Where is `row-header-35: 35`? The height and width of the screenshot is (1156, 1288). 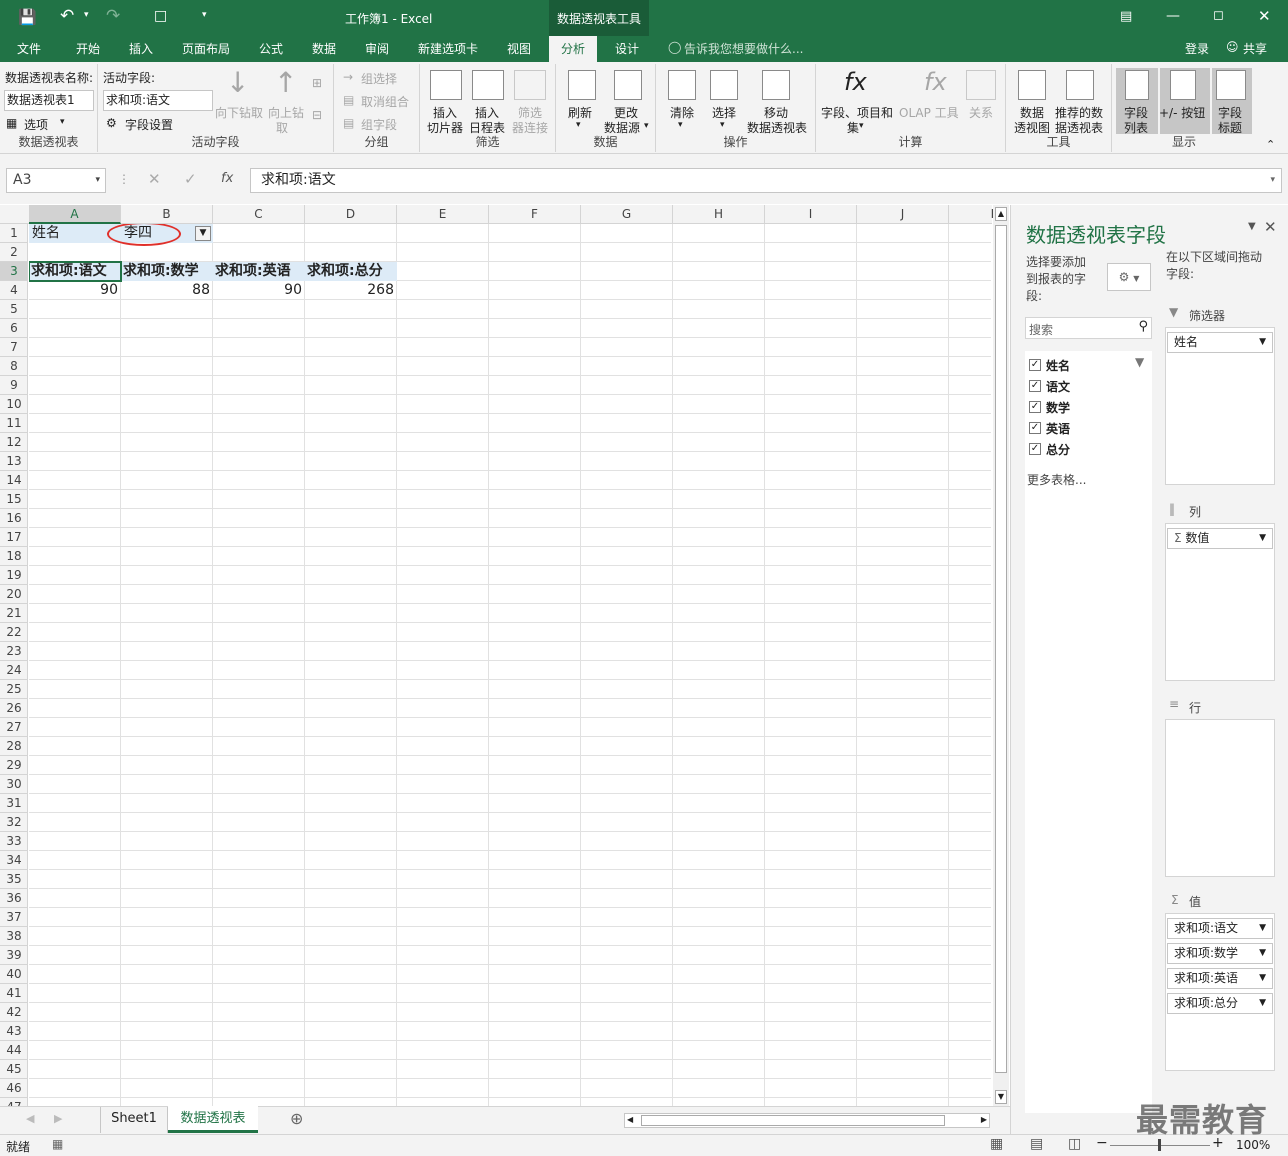 row-header-35: 35 is located at coordinates (13, 879).